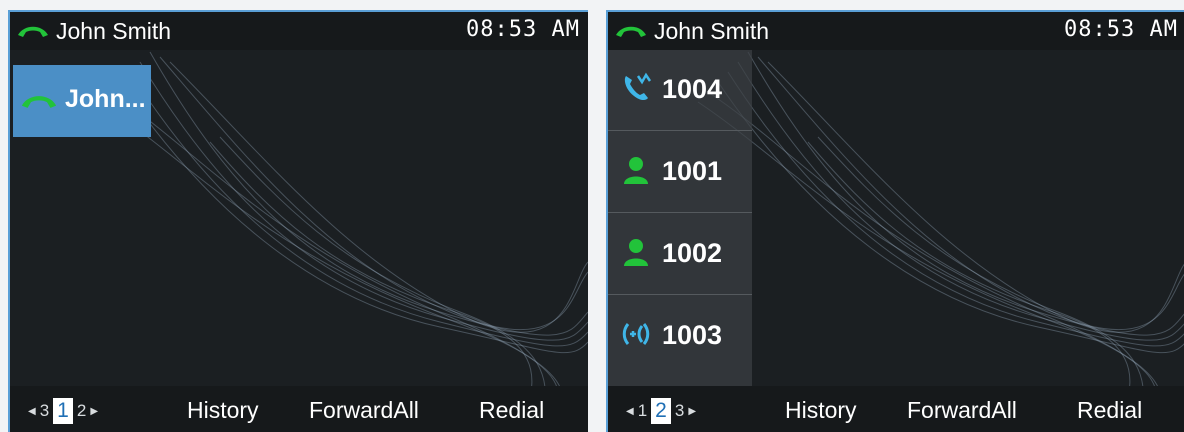  I want to click on favorite-item-1004: 1004, so click(680, 90).